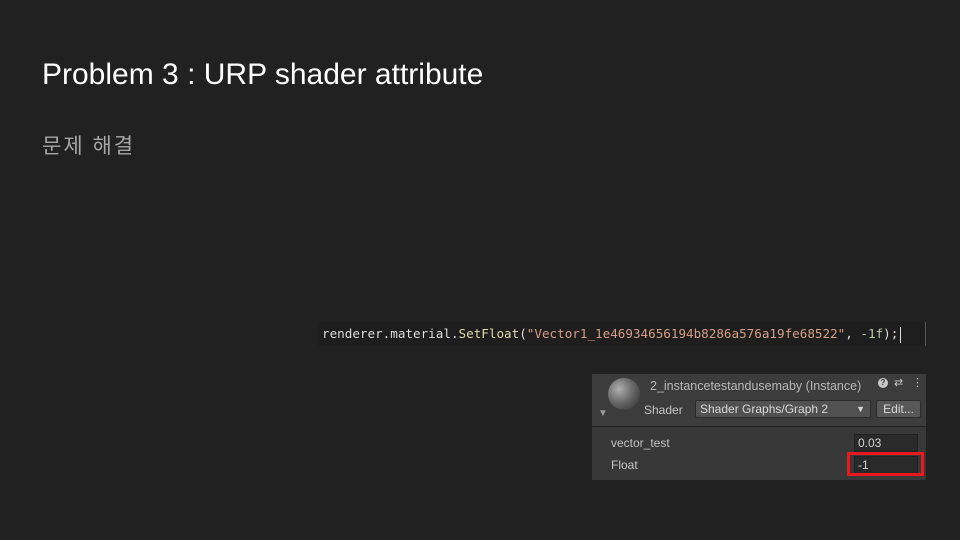 The height and width of the screenshot is (540, 960). What do you see at coordinates (489, 333) in the screenshot?
I see `code-method: SetFloat` at bounding box center [489, 333].